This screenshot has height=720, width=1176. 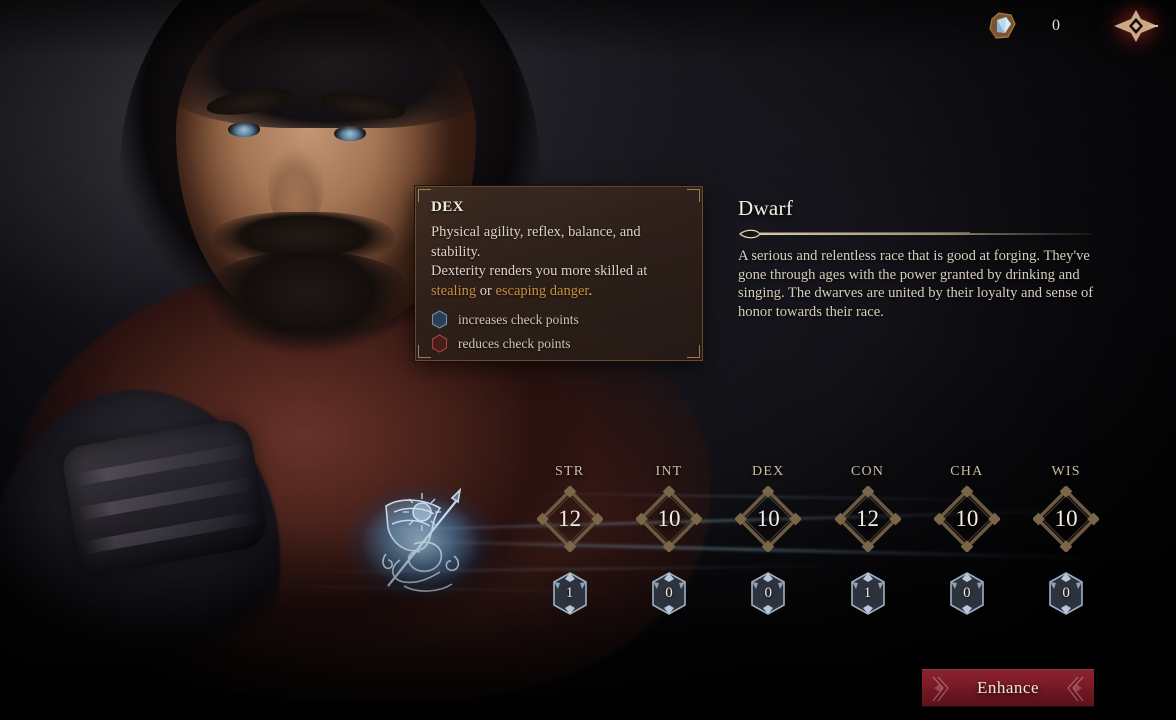 I want to click on modifier-value-con: 1, so click(x=867, y=593).